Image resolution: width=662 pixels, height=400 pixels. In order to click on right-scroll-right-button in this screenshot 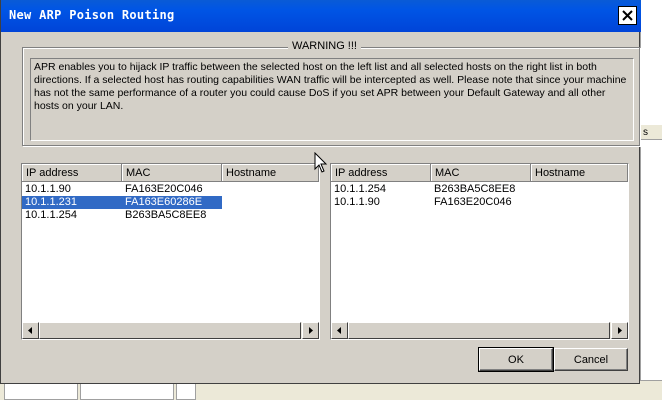, I will do `click(619, 330)`.